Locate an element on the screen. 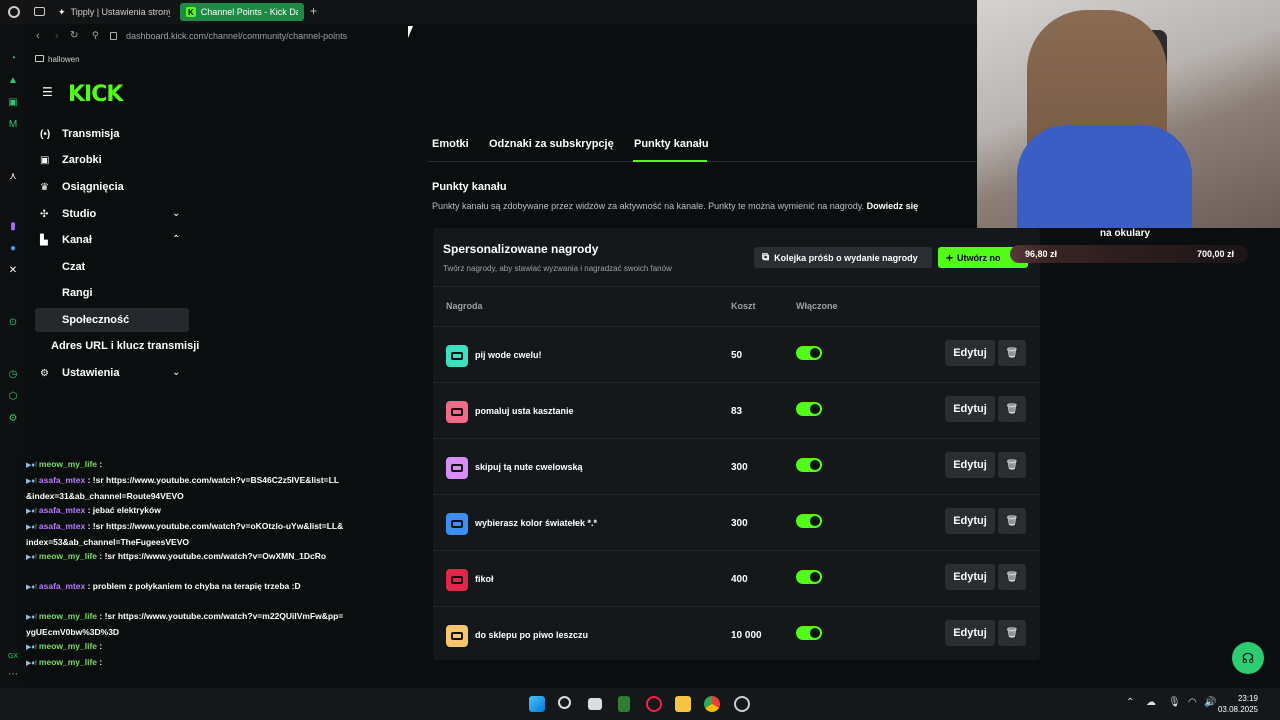 This screenshot has height=720, width=1280. search-icon is located at coordinates (564, 702).